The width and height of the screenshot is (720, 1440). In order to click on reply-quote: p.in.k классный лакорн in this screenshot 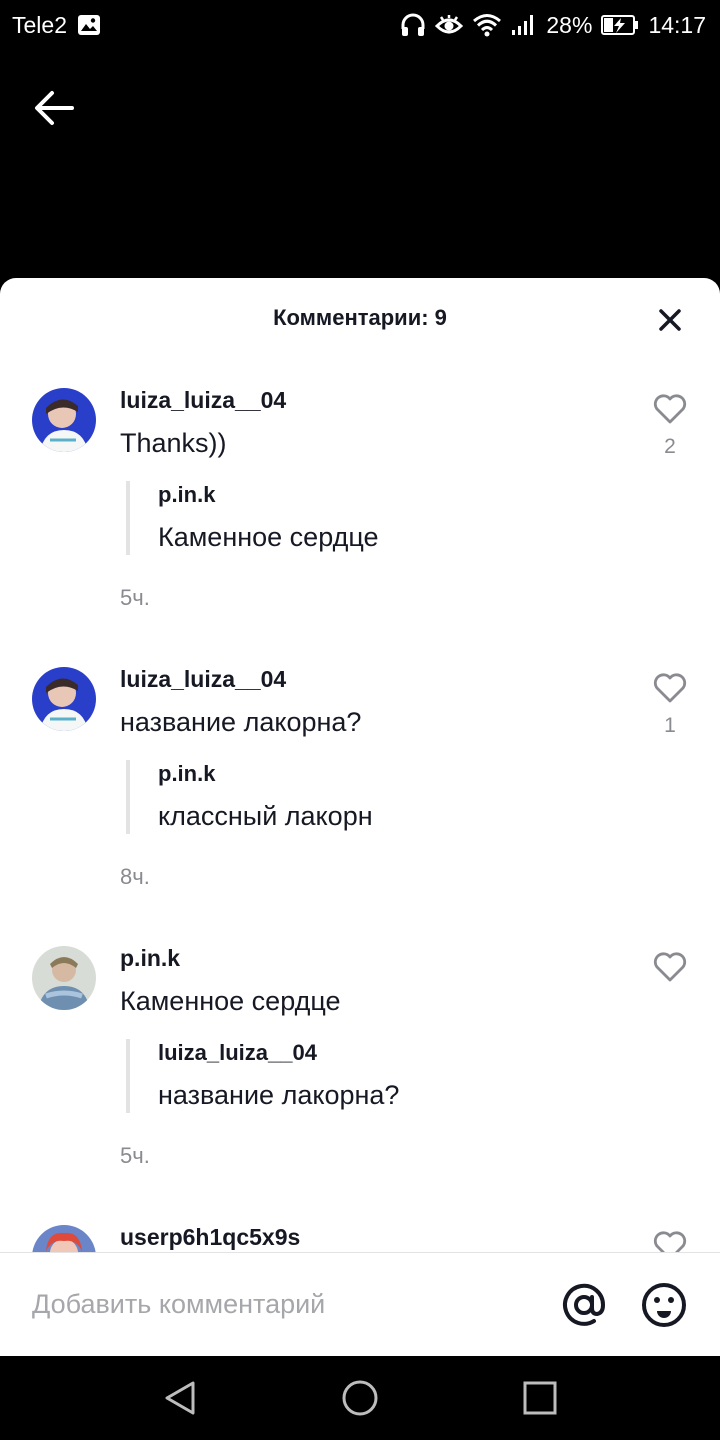, I will do `click(378, 797)`.